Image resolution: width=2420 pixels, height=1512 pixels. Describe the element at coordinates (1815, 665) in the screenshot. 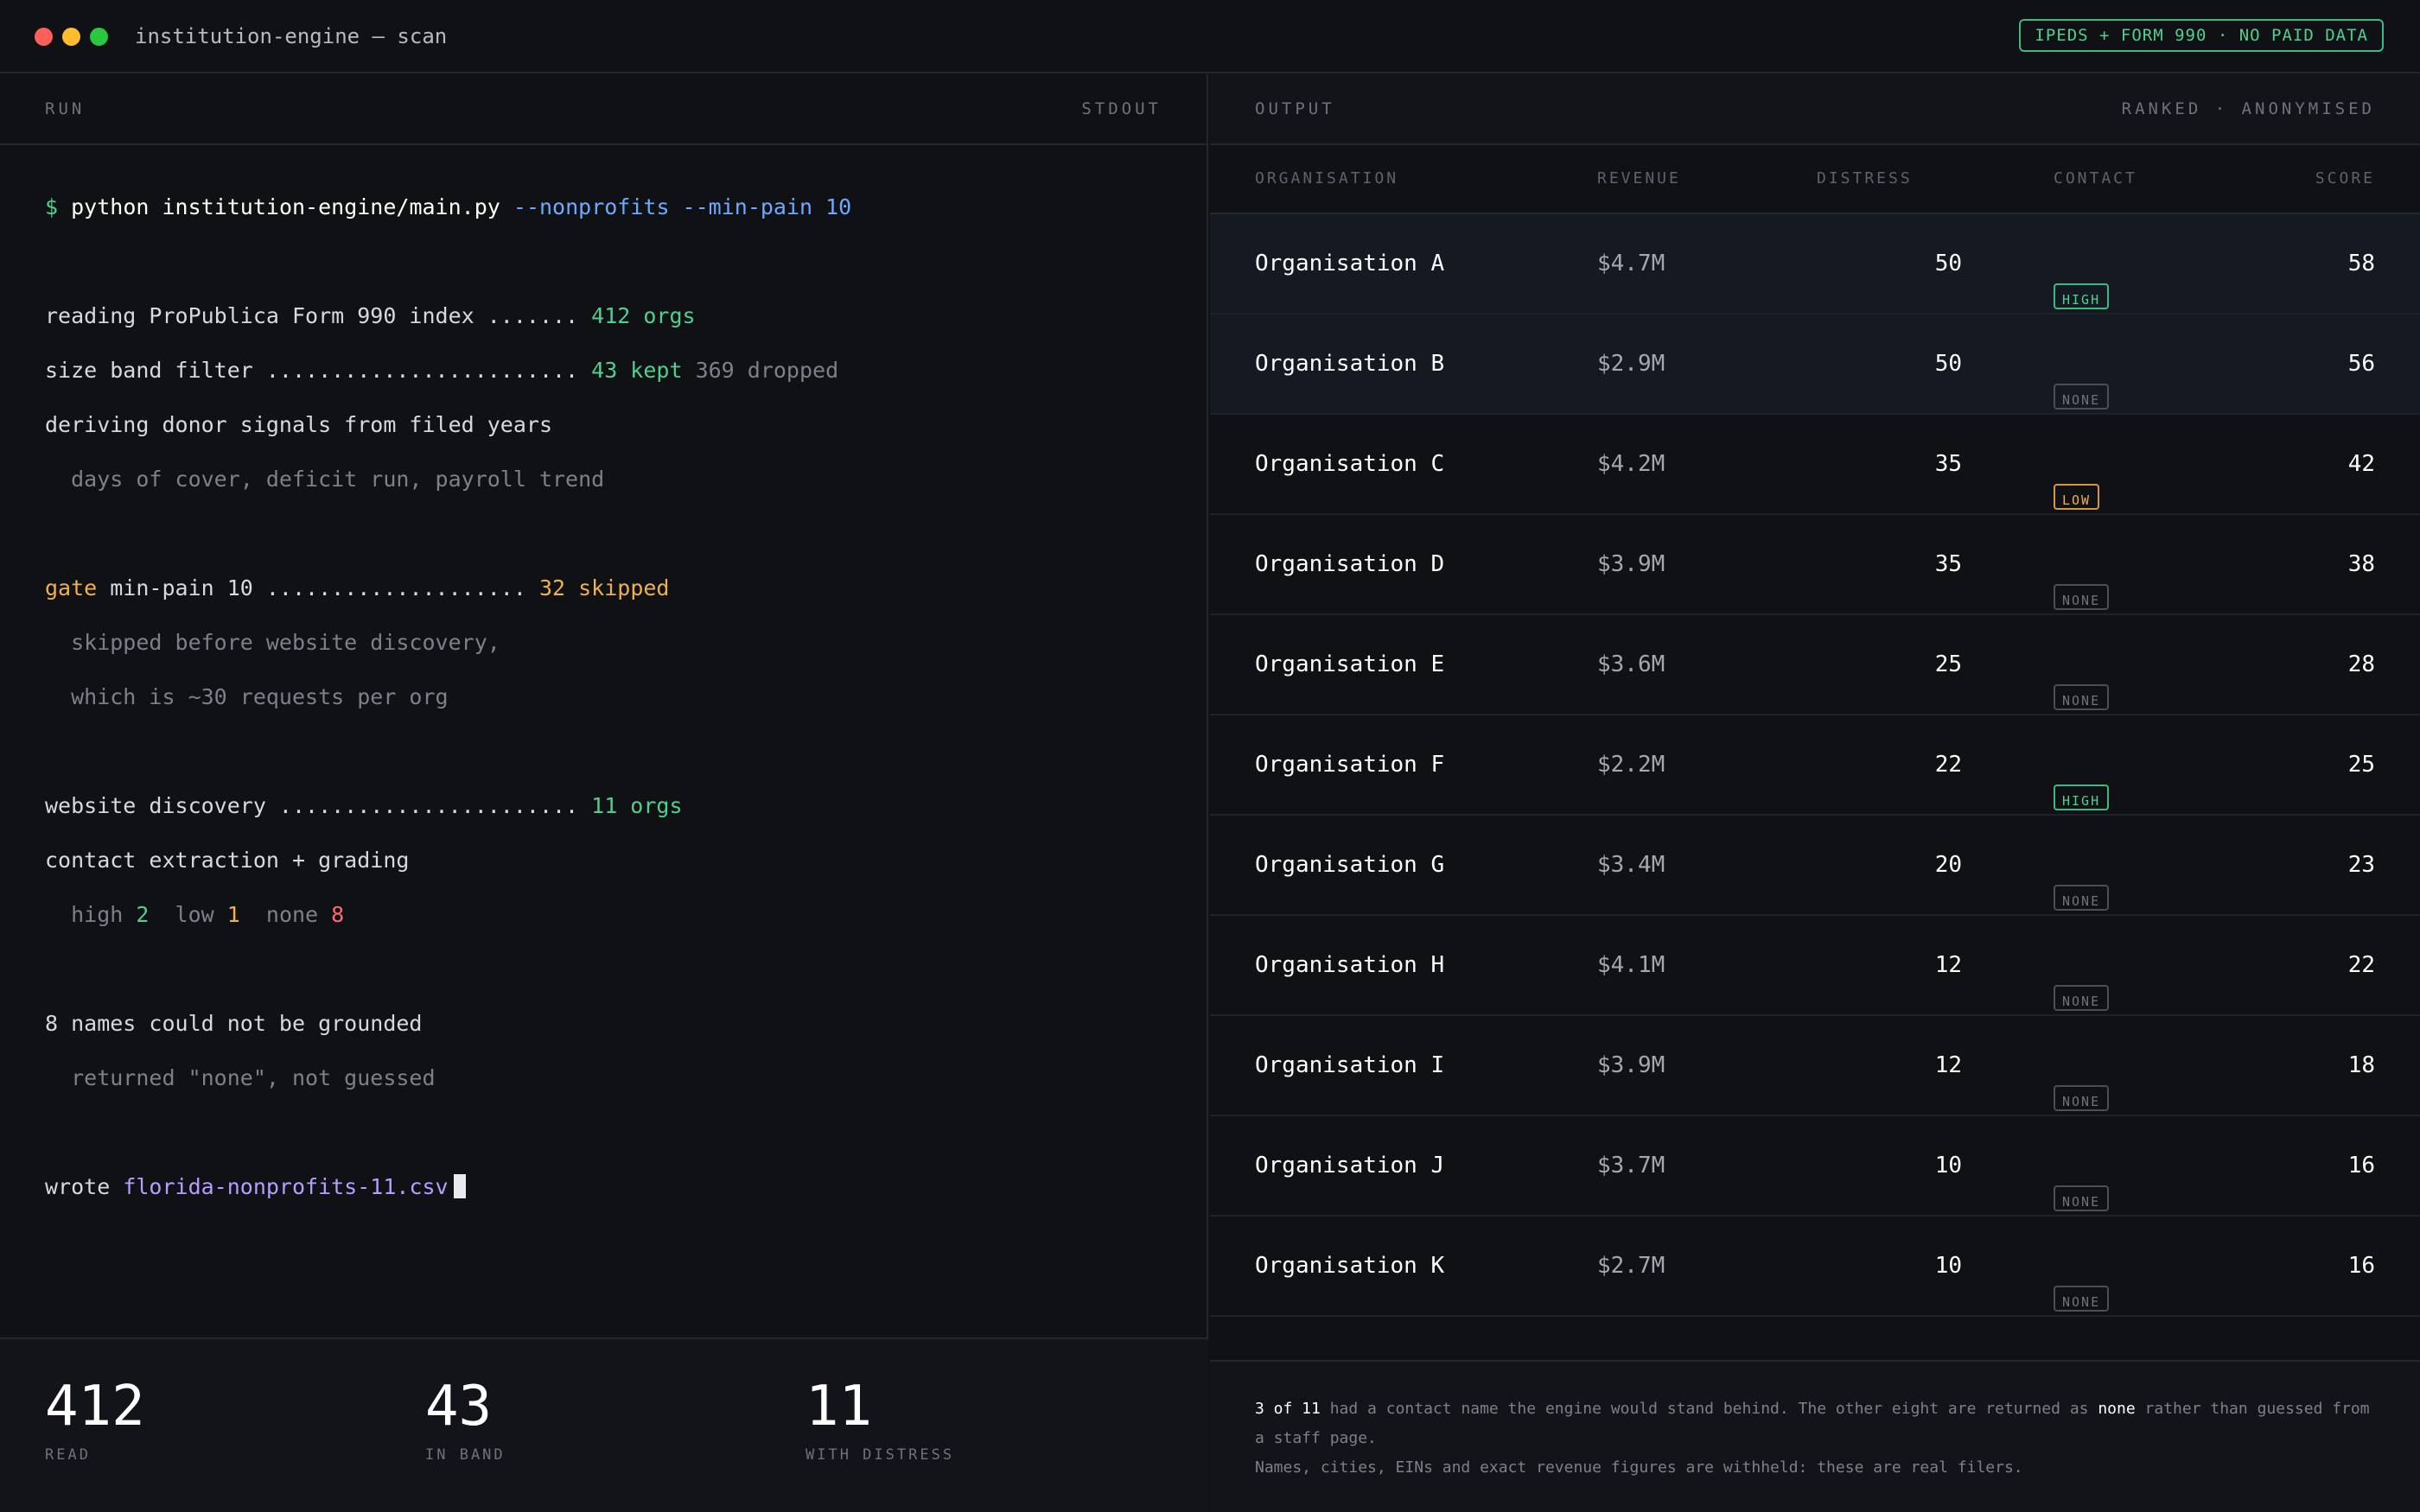

I see `table-row: Organisation E $3.6M 25 NONE 28` at that location.